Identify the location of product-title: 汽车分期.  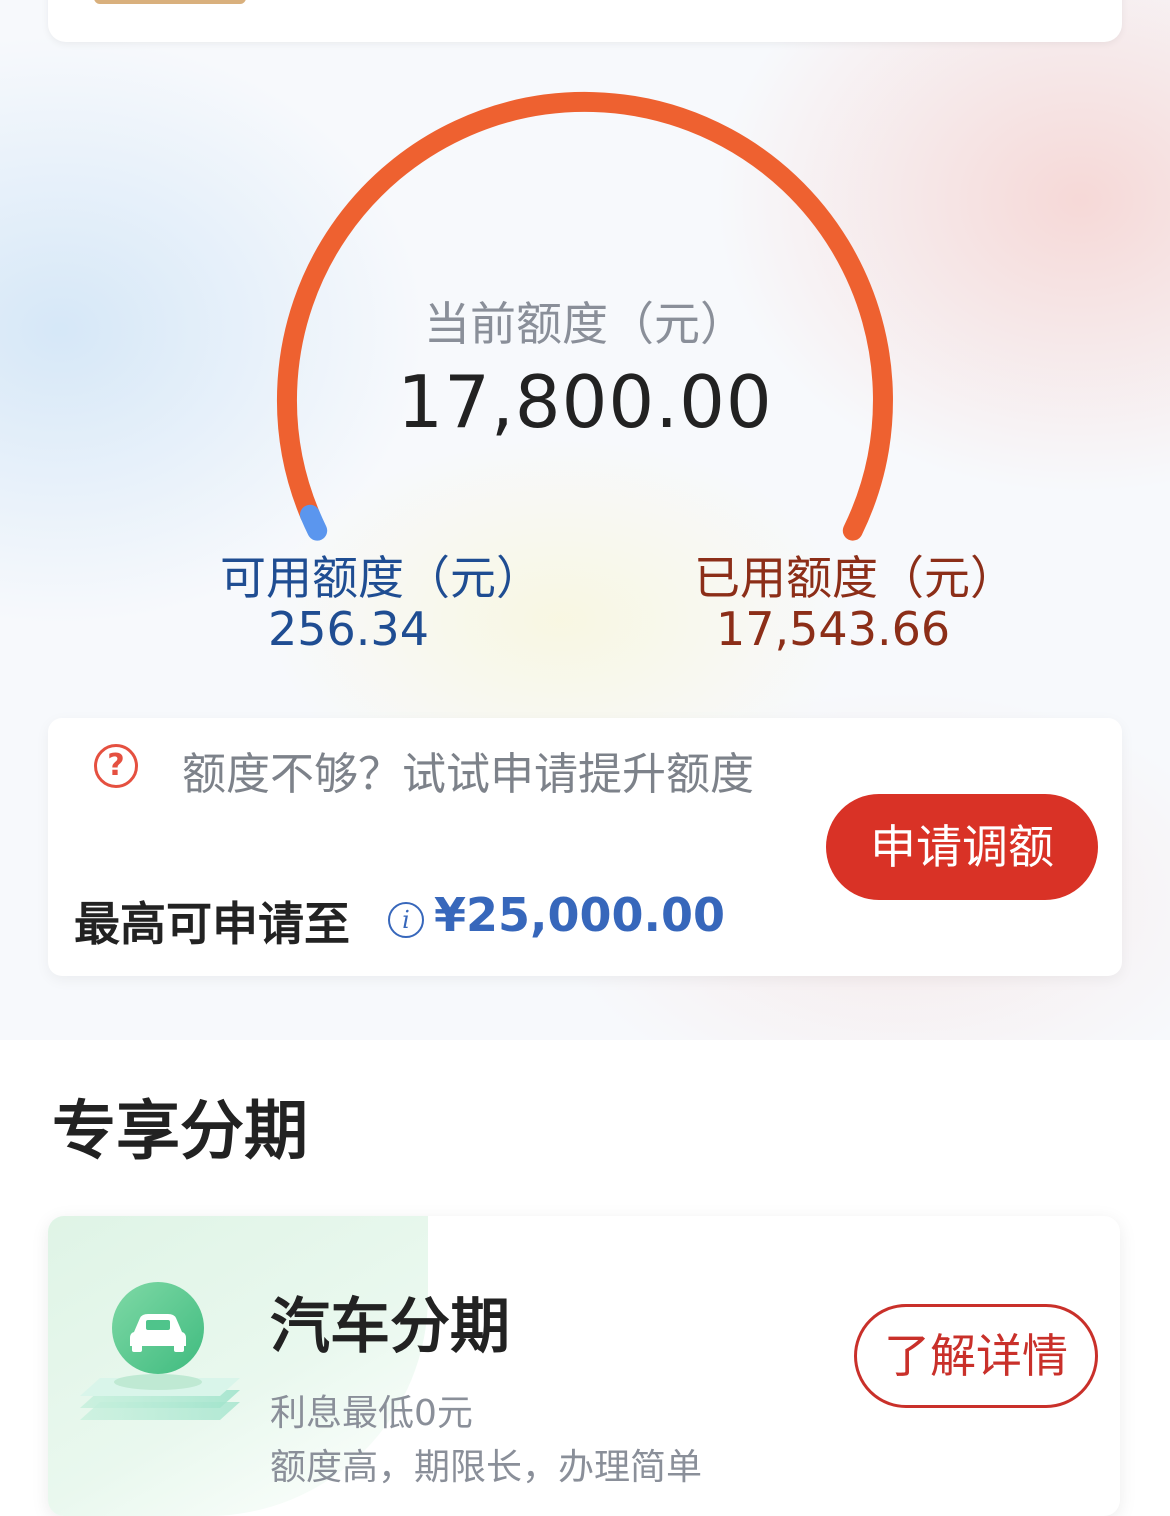
(390, 1327).